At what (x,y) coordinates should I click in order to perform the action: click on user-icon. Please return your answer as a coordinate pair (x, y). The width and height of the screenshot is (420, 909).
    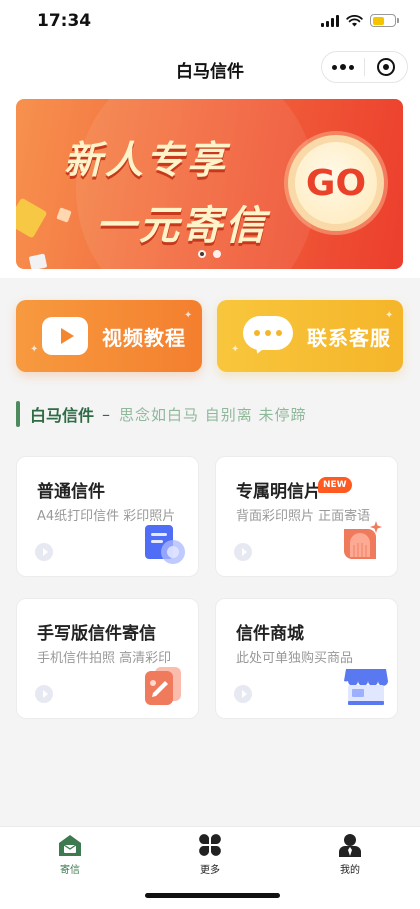
    Looking at the image, I should click on (350, 845).